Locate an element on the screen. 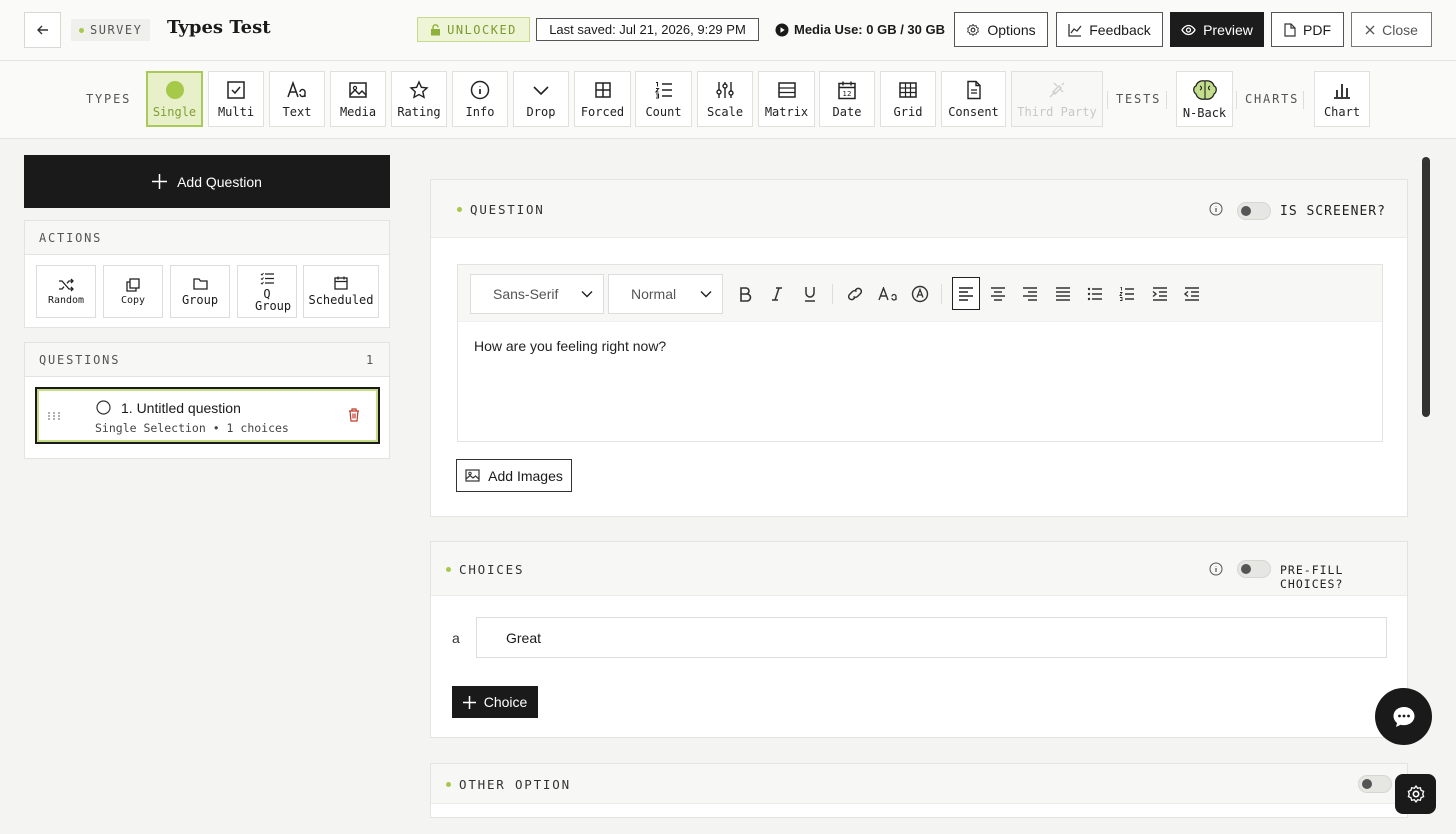 This screenshot has width=1456, height=834. q-group-button: Q Group is located at coordinates (267, 291).